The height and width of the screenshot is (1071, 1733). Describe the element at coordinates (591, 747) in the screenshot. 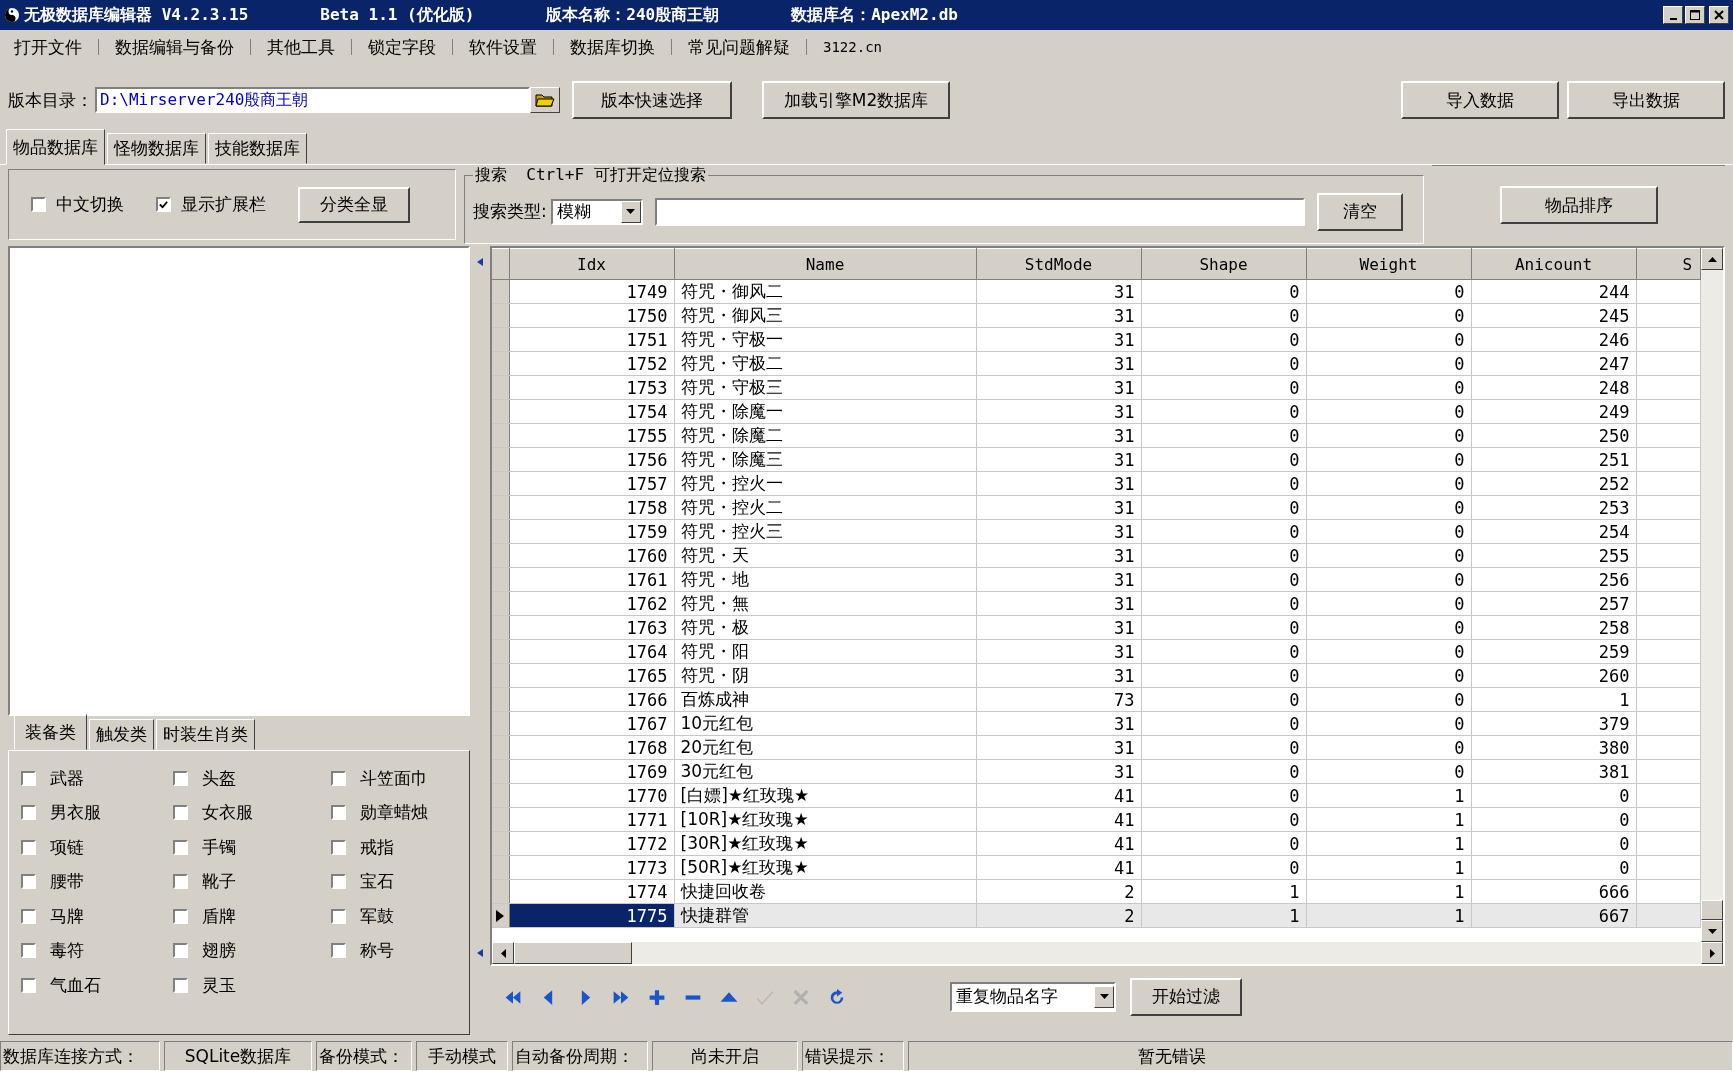

I see `table-cell: 1768` at that location.